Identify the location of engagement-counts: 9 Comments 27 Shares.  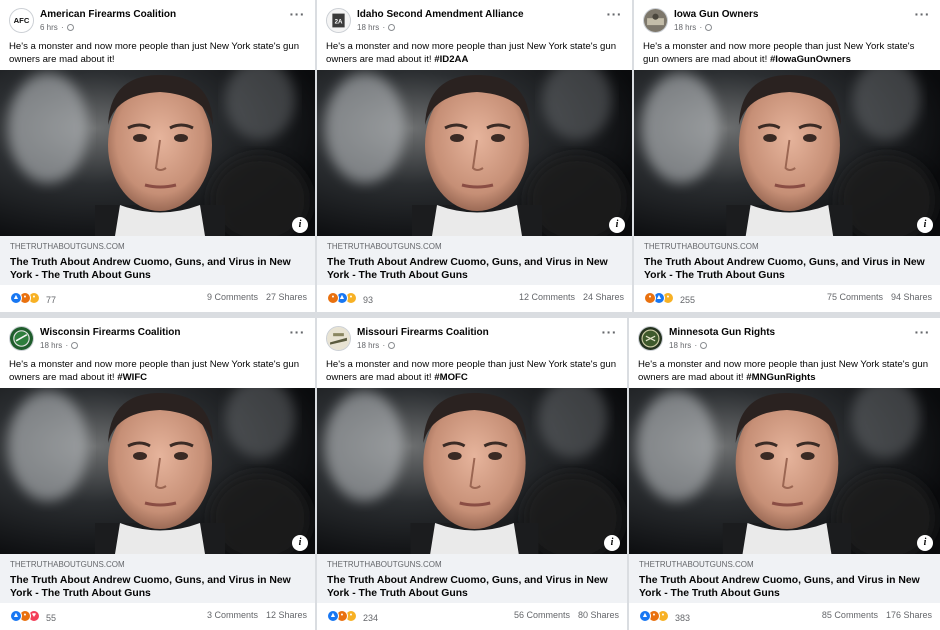
(257, 297).